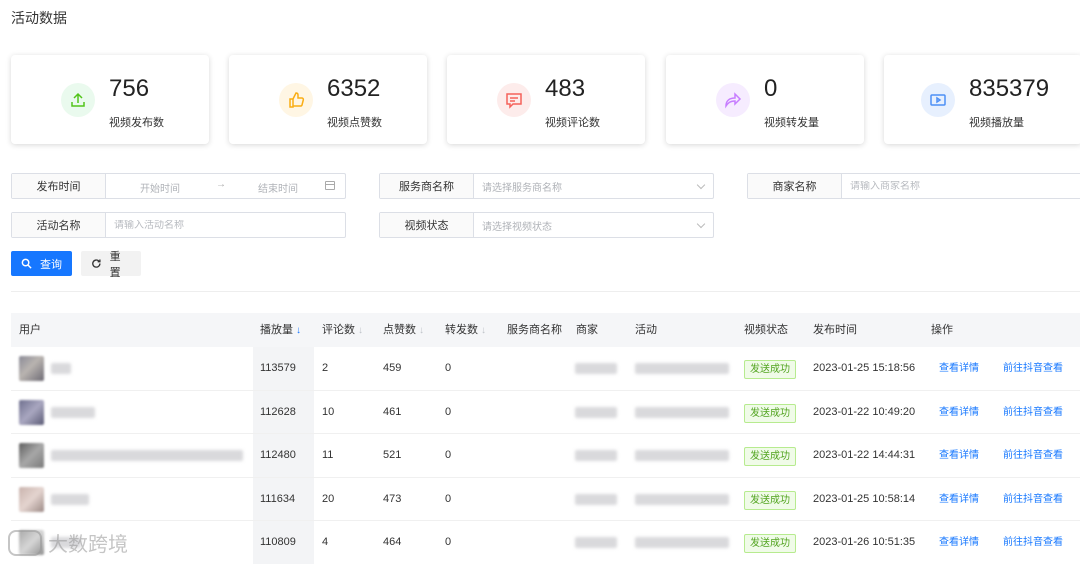  I want to click on stat-card-video-publish: 756 视频发布数, so click(110, 99).